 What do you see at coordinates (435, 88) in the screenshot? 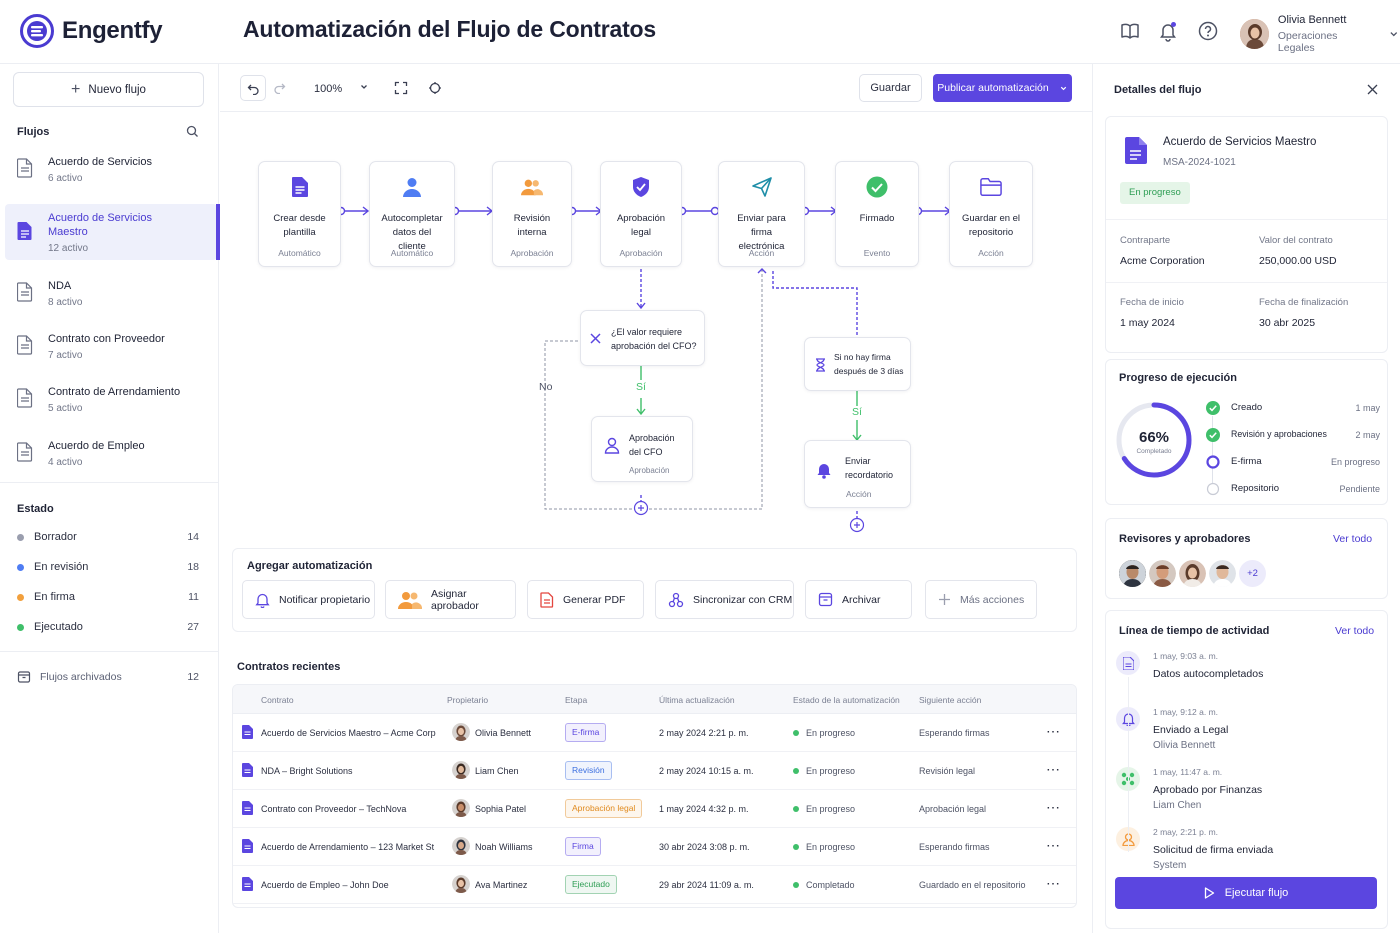
I see `reset-view-icon` at bounding box center [435, 88].